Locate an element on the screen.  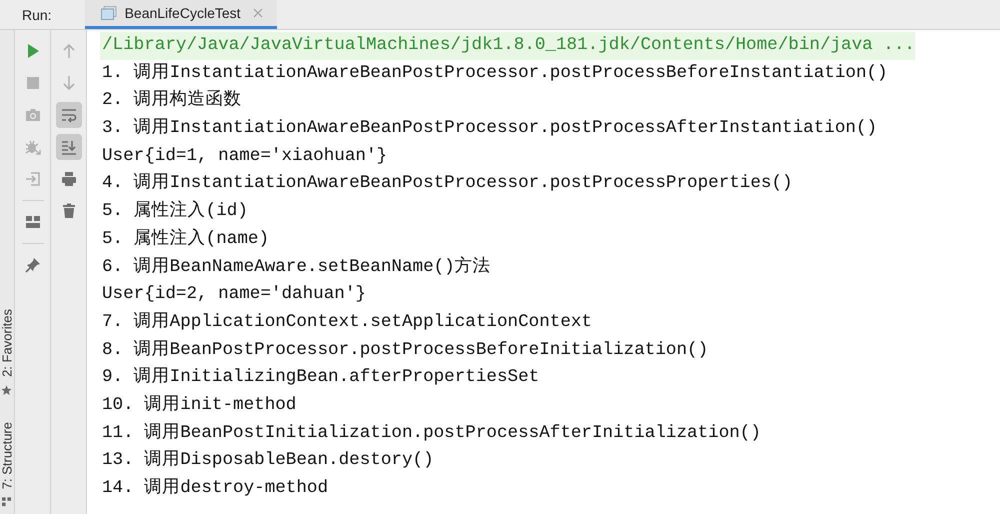
camera-icon is located at coordinates (32, 115).